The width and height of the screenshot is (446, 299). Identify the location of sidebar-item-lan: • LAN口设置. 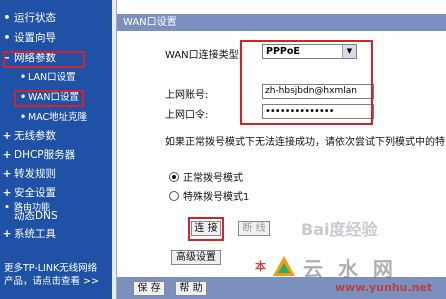
(47, 78).